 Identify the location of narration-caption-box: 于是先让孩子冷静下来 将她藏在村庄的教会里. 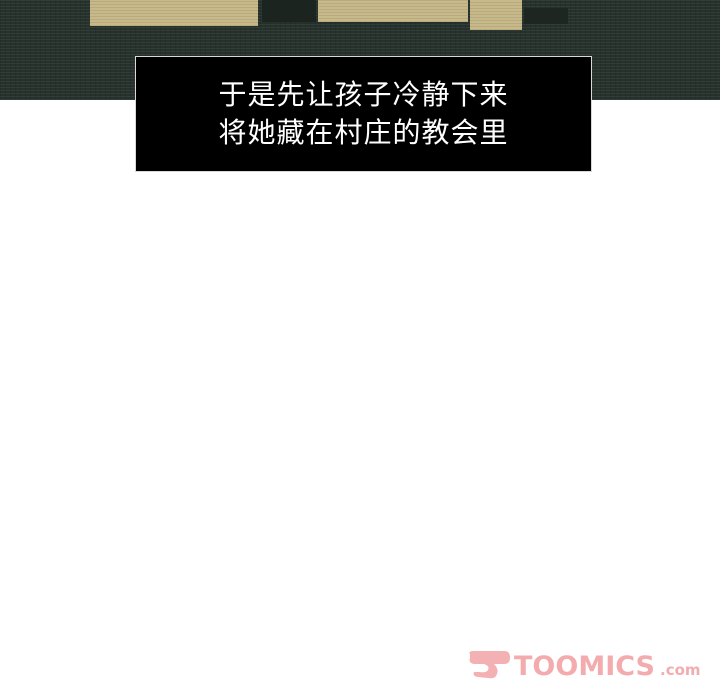
(363, 114).